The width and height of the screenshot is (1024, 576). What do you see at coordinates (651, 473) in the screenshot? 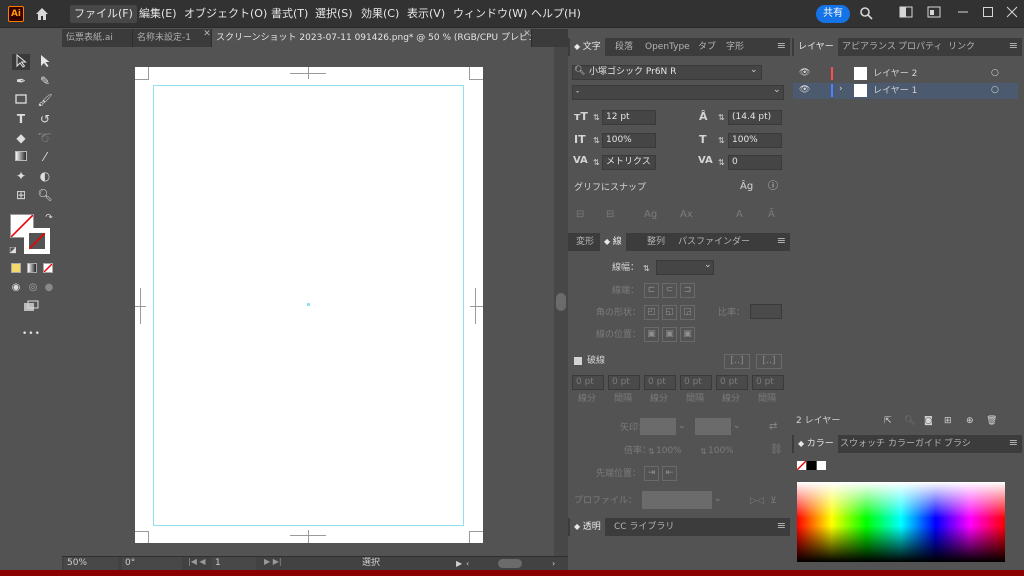
I see `tip-extend-icon: ⇥` at bounding box center [651, 473].